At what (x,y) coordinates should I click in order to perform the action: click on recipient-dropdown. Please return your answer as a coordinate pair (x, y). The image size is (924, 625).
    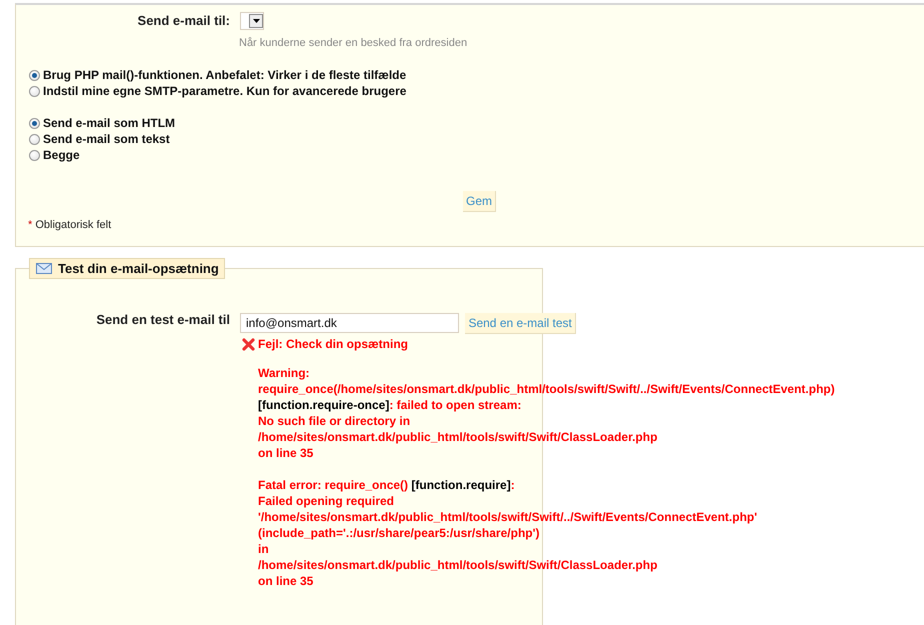
    Looking at the image, I should click on (252, 21).